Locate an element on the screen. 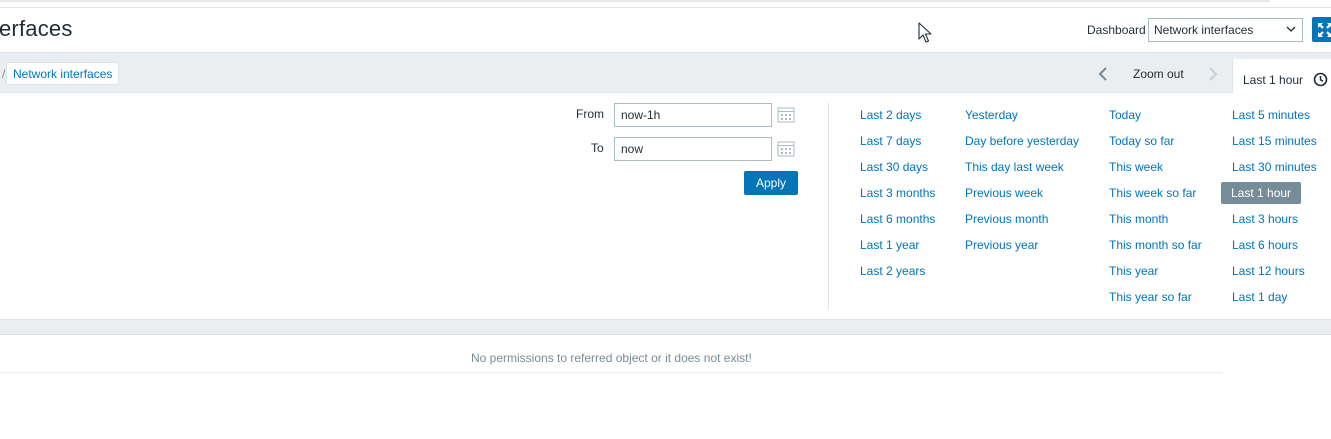 The image size is (1331, 439). section-separator is located at coordinates (665, 327).